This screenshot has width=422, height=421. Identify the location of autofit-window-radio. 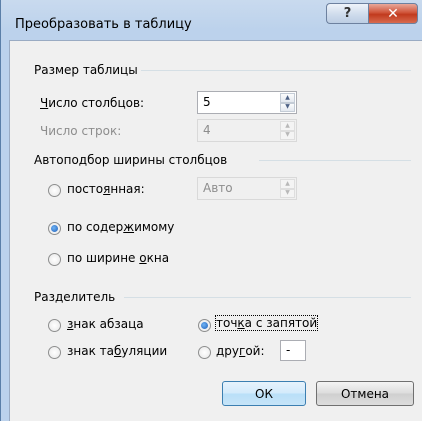
(54, 259).